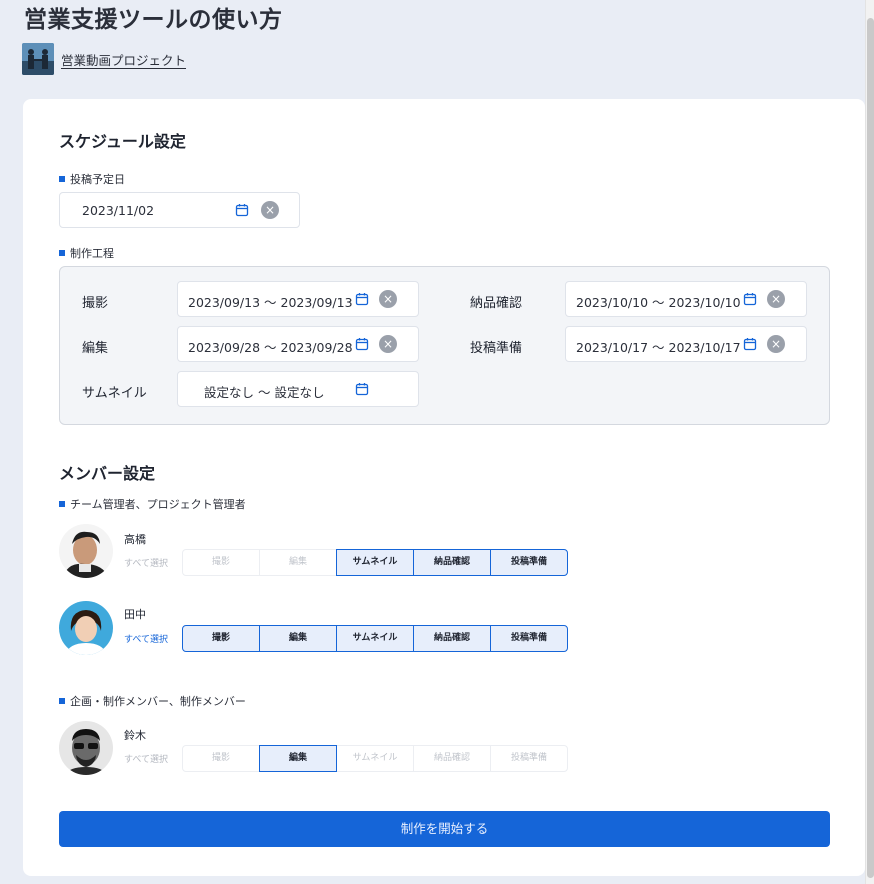  What do you see at coordinates (152, 504) in the screenshot?
I see `managers-label: チーム管理者、プロジェクト管理者` at bounding box center [152, 504].